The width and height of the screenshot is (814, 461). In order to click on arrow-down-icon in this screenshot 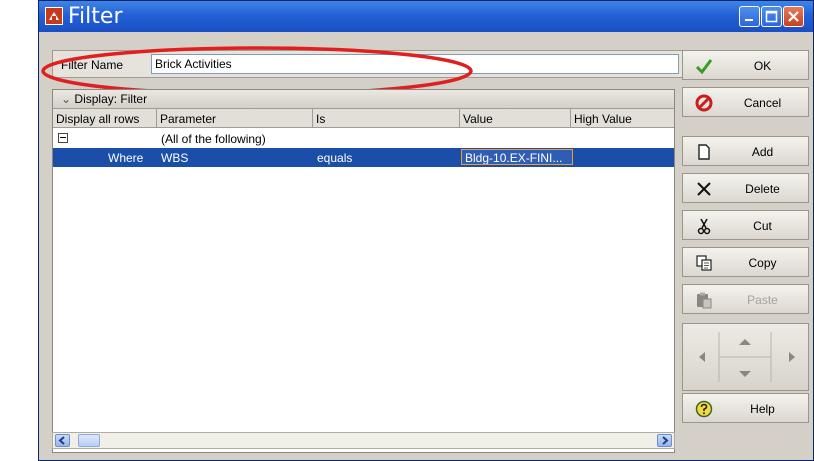, I will do `click(745, 375)`.